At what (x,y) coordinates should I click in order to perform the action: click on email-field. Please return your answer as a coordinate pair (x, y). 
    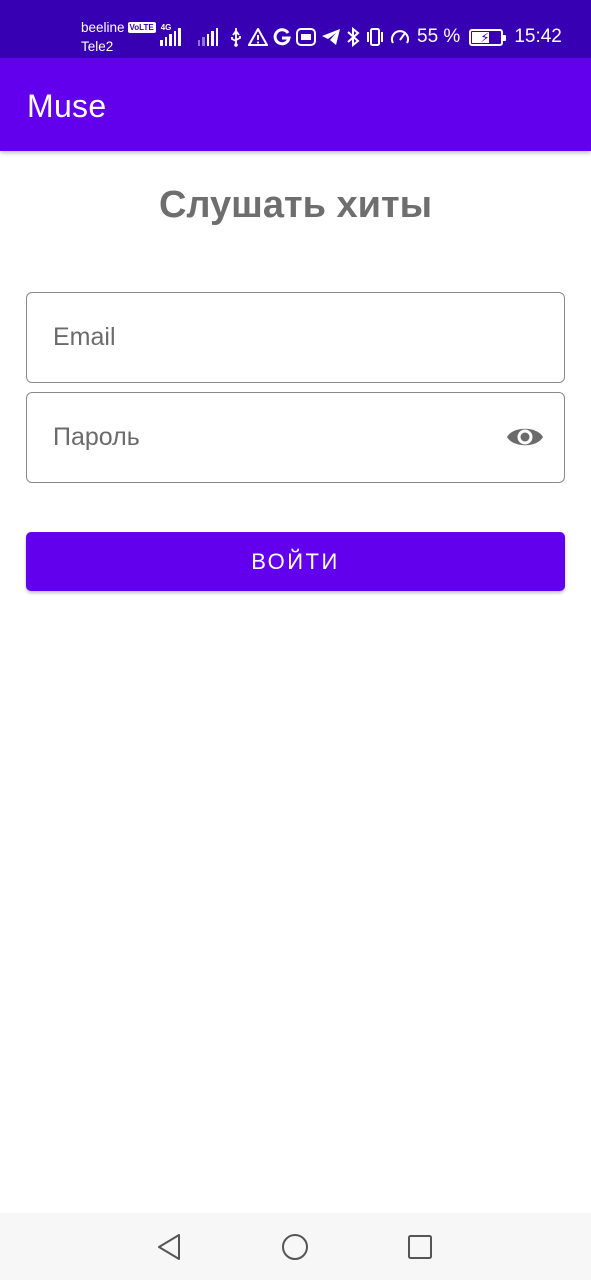
    Looking at the image, I should click on (295, 337).